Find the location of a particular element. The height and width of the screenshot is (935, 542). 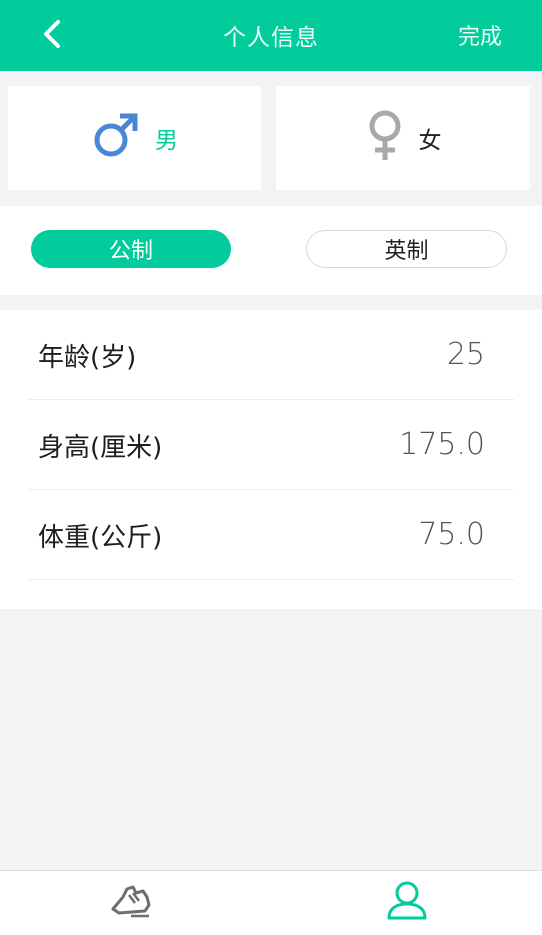

gender-option-female: 女 is located at coordinates (403, 138).